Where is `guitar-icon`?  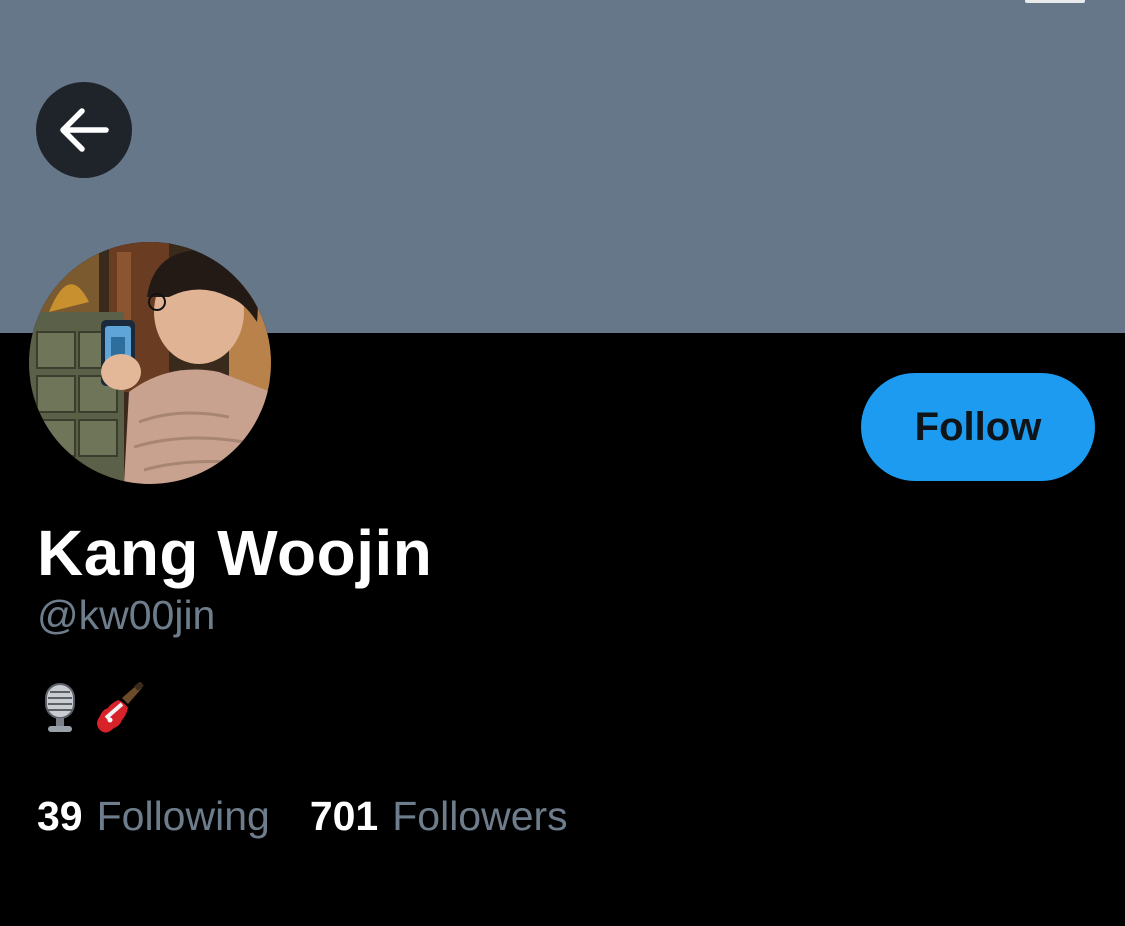 guitar-icon is located at coordinates (118, 708).